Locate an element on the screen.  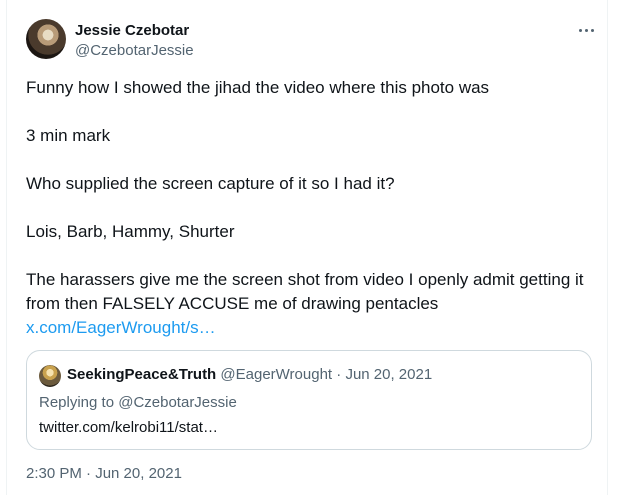
author-handle: @CzebotarJessie is located at coordinates (134, 50).